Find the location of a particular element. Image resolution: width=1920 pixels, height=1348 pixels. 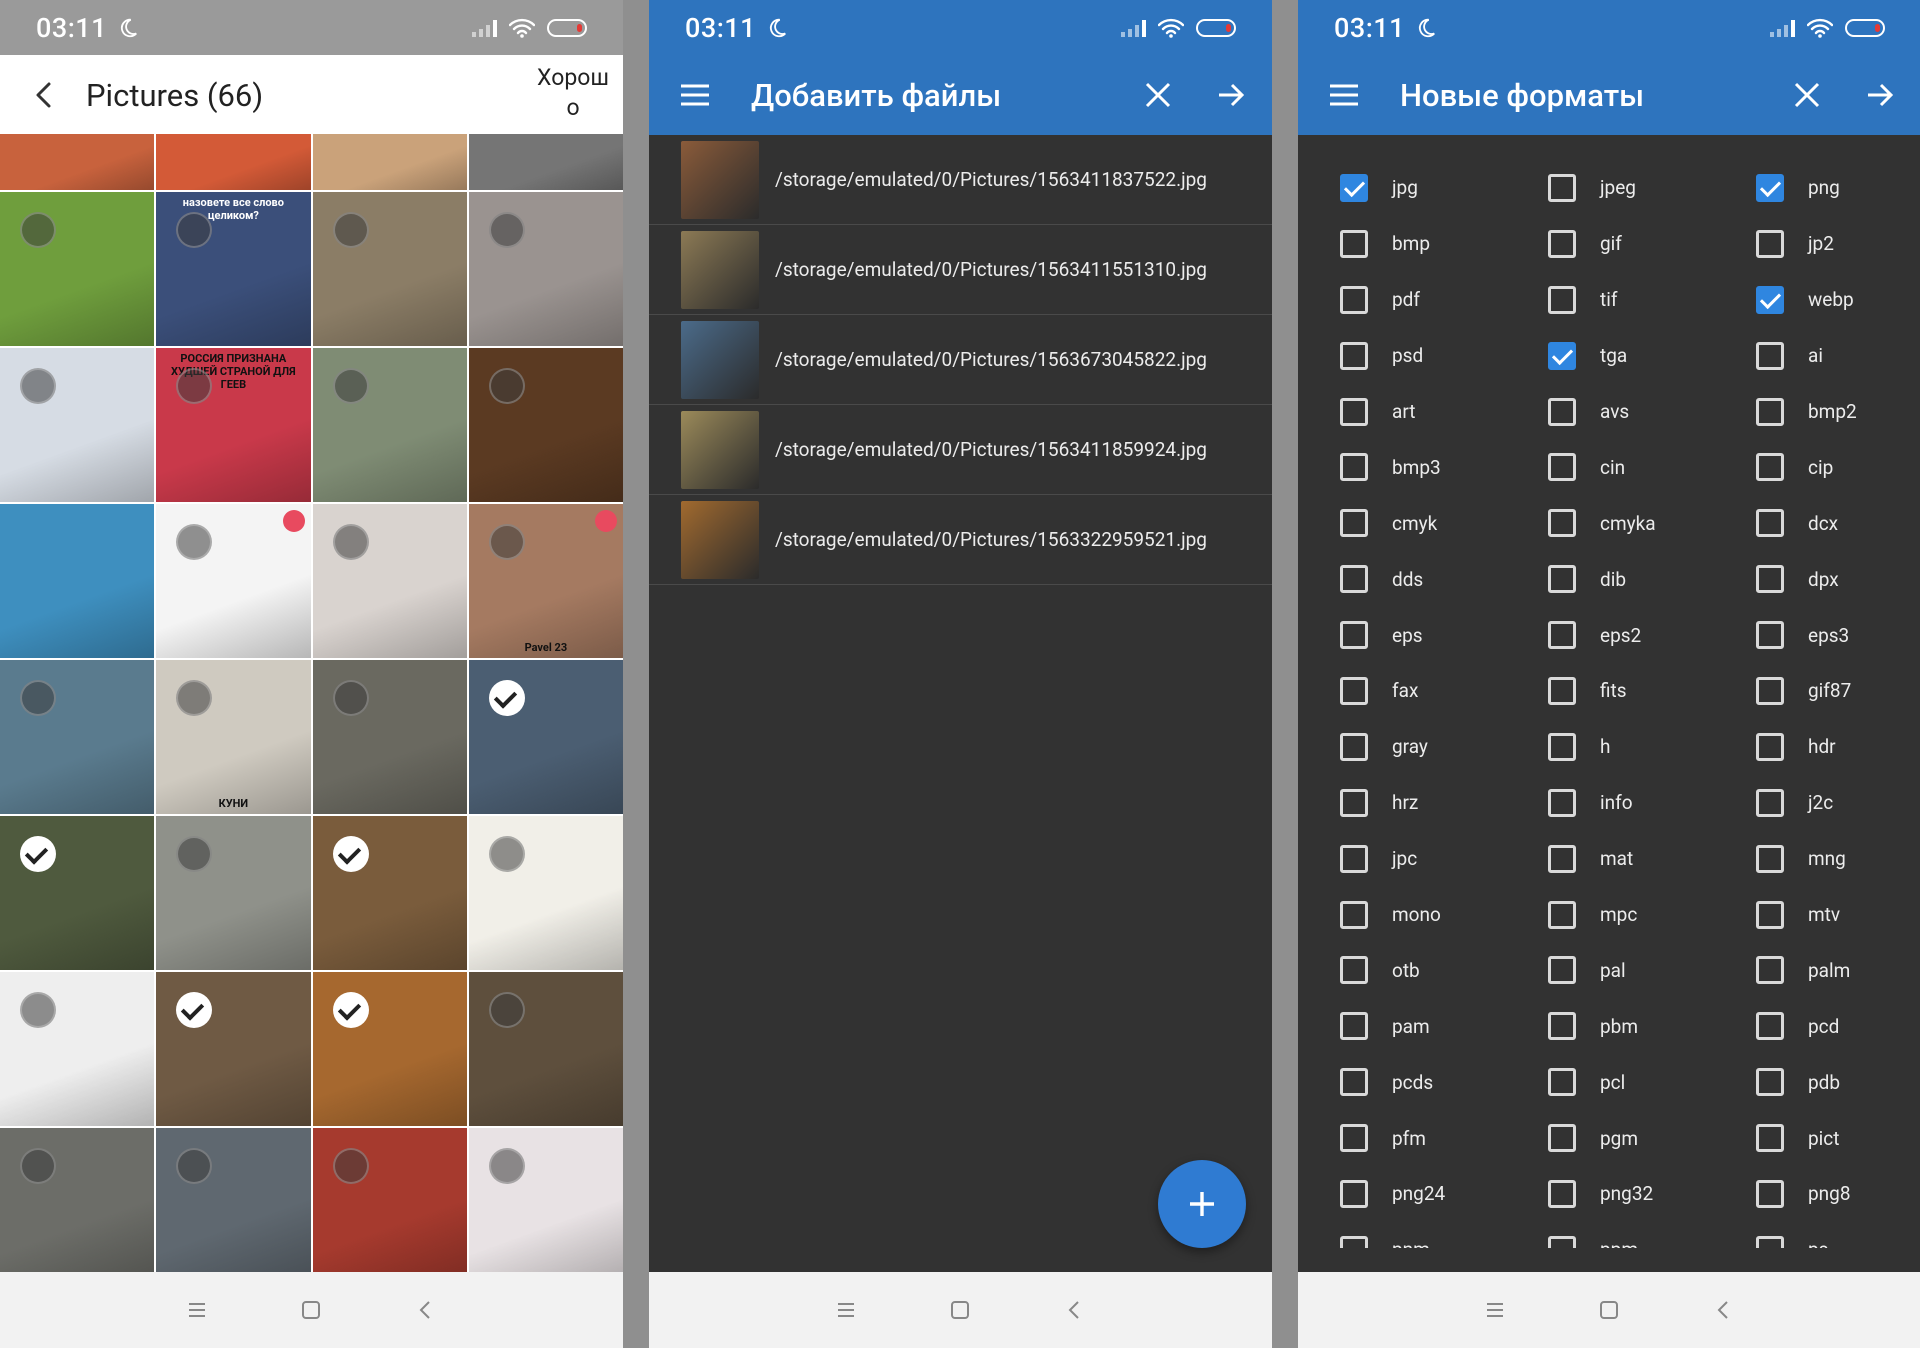

format-option-cmyk: cmyk is located at coordinates (1444, 523).